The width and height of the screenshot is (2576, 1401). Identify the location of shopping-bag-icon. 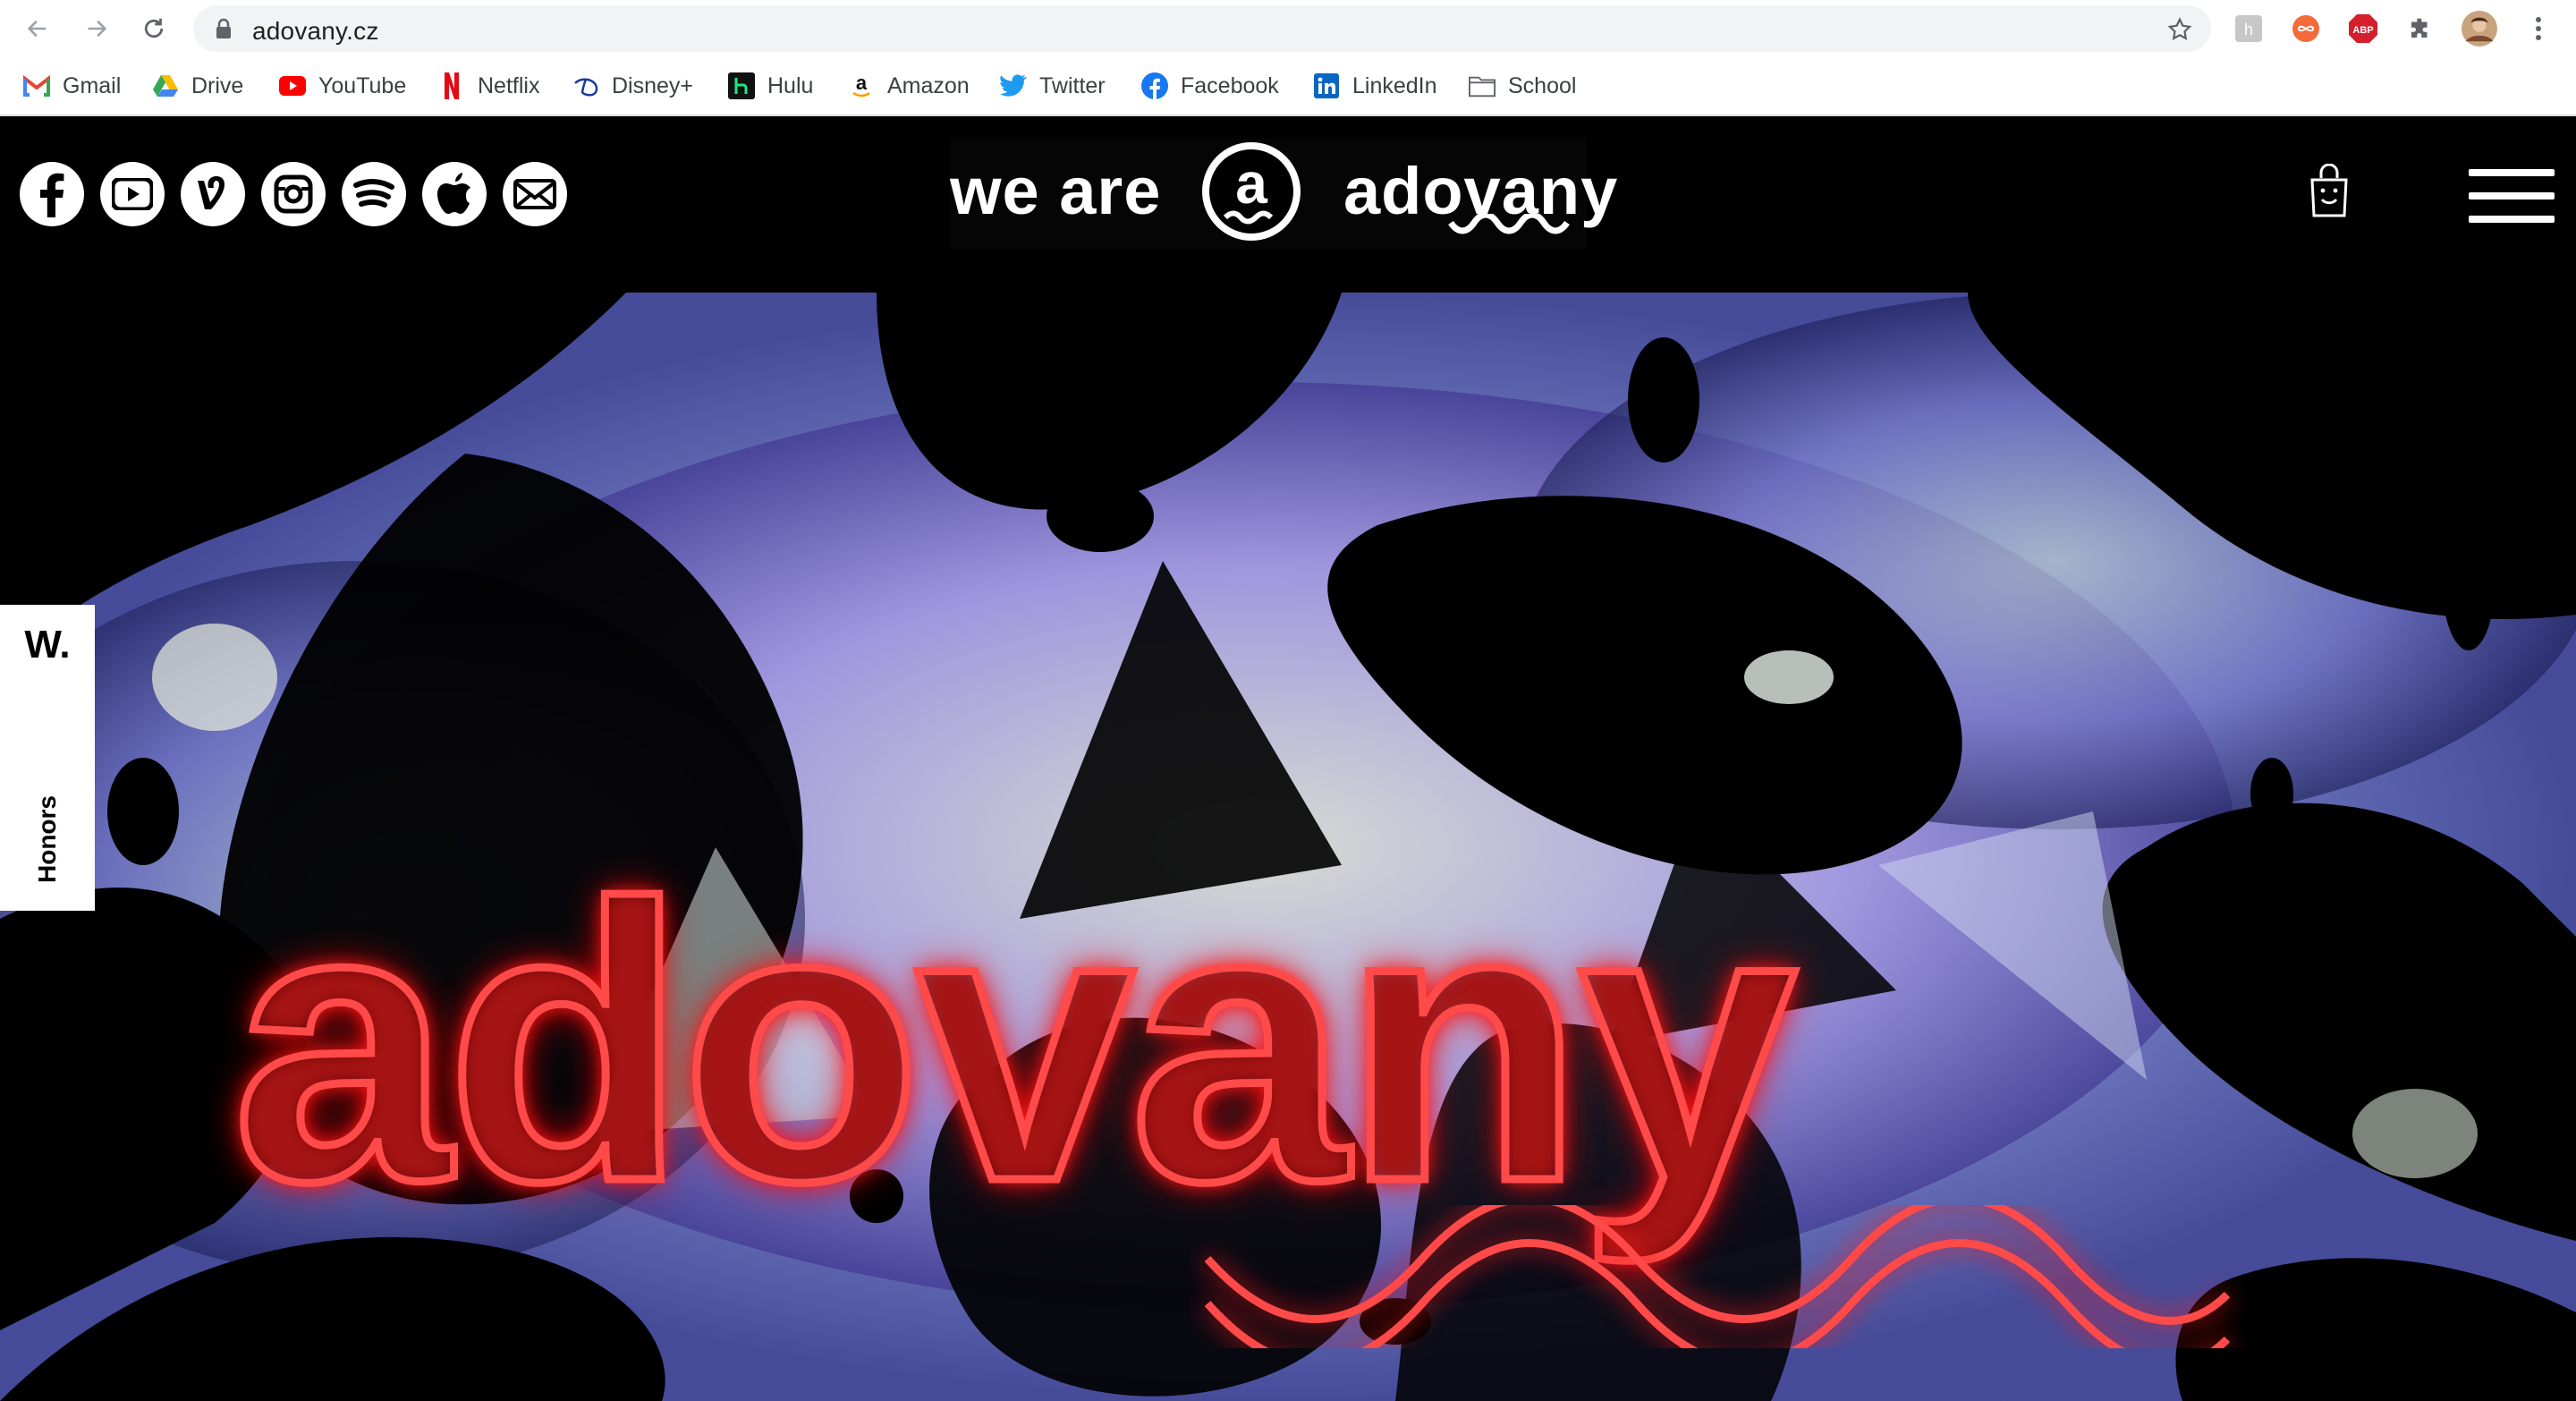
(2329, 190).